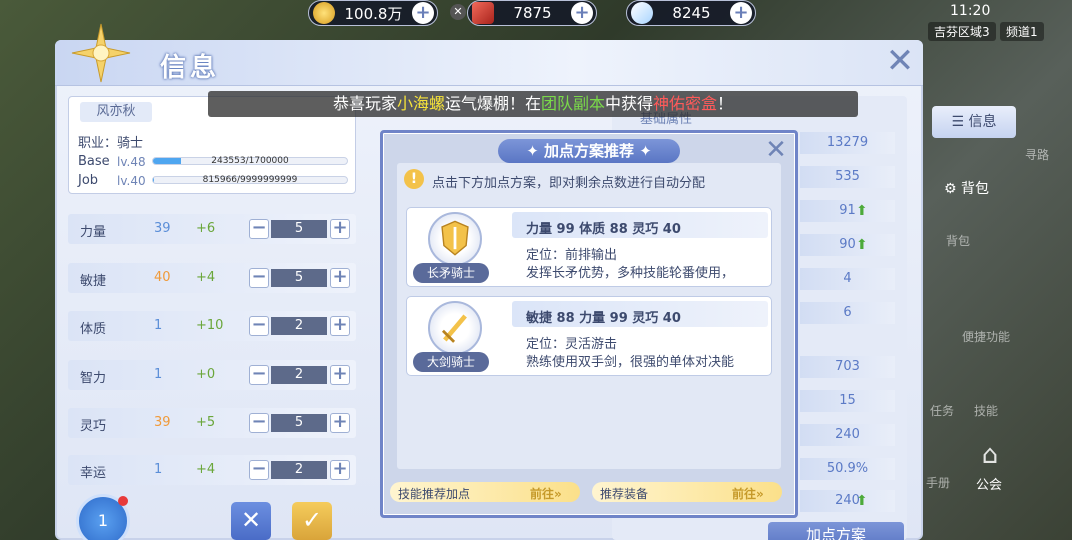 This screenshot has width=1072, height=540. I want to click on upgrade-arrow-icon: ⬆, so click(862, 501).